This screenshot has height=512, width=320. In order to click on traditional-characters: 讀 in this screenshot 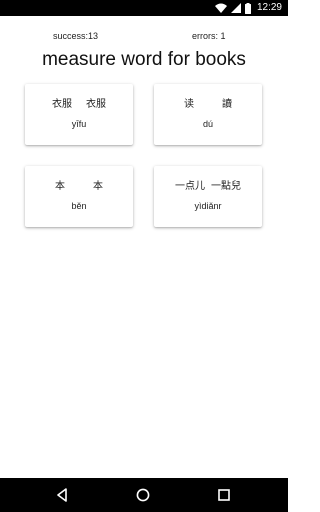, I will do `click(227, 104)`.